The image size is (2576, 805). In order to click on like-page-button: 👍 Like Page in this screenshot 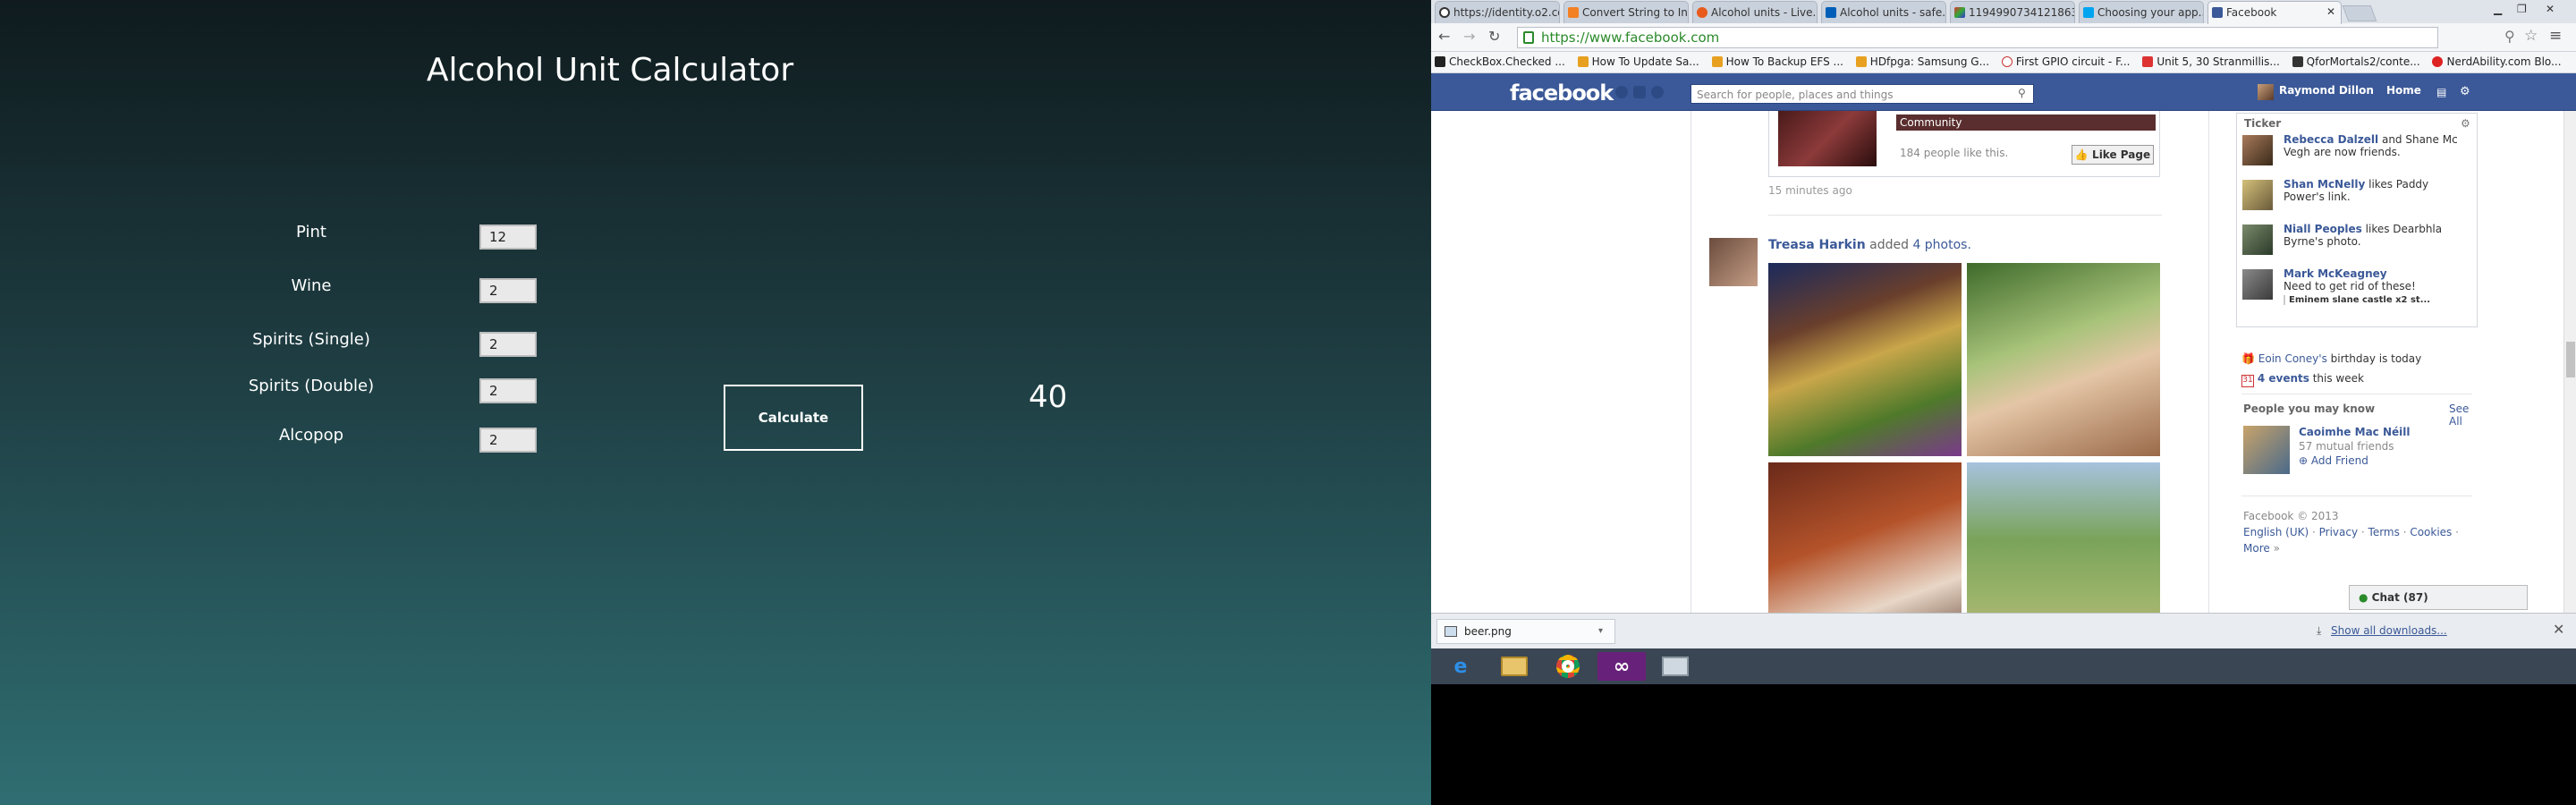, I will do `click(2113, 155)`.